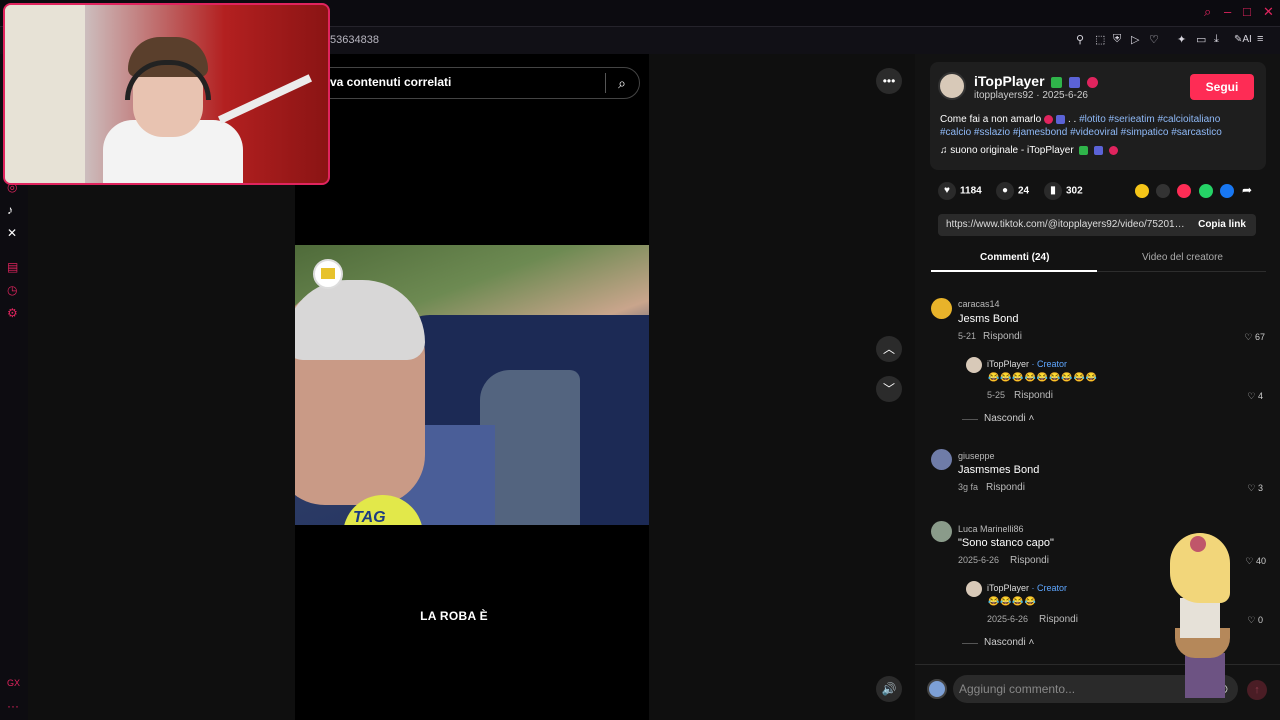  What do you see at coordinates (12, 313) in the screenshot?
I see `settings-icon: ⚙` at bounding box center [12, 313].